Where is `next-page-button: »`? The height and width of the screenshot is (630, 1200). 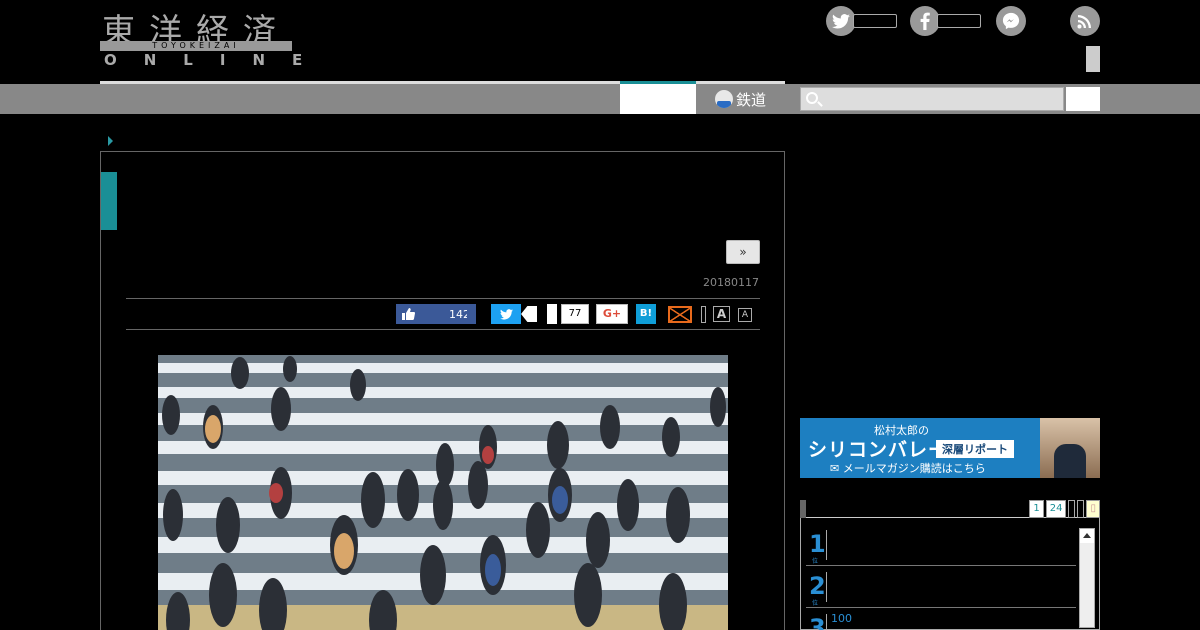 next-page-button: » is located at coordinates (743, 252).